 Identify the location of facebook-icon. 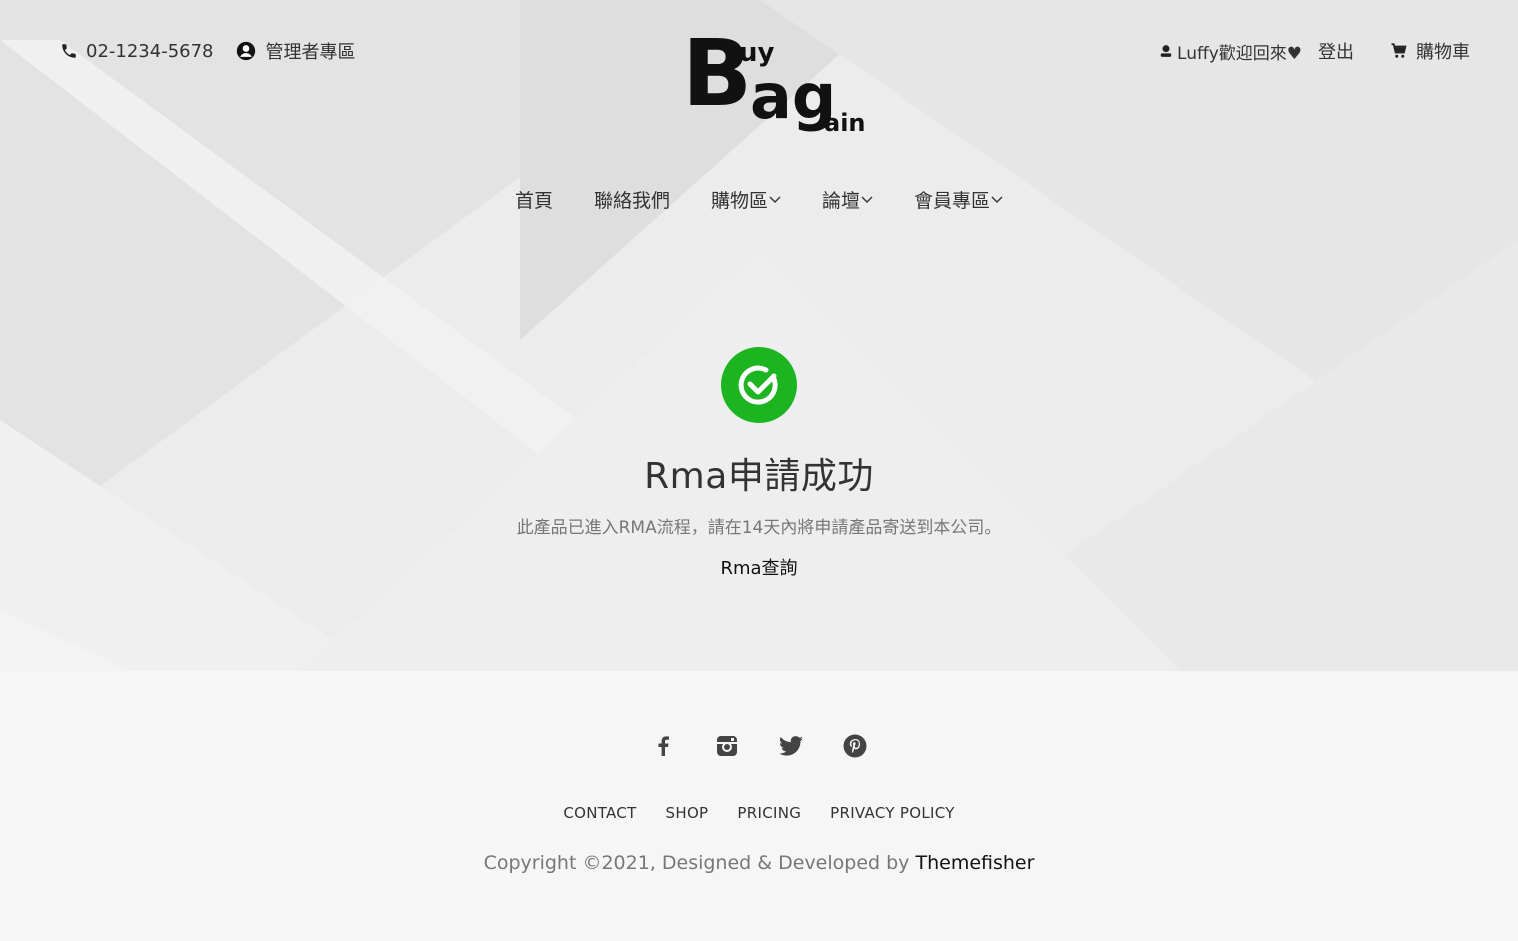
(663, 746).